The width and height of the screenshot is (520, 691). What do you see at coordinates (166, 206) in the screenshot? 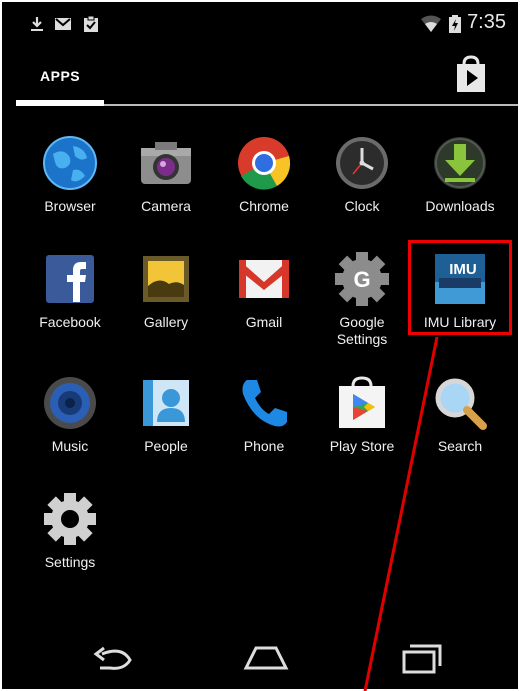
I see `app-label: Camera` at bounding box center [166, 206].